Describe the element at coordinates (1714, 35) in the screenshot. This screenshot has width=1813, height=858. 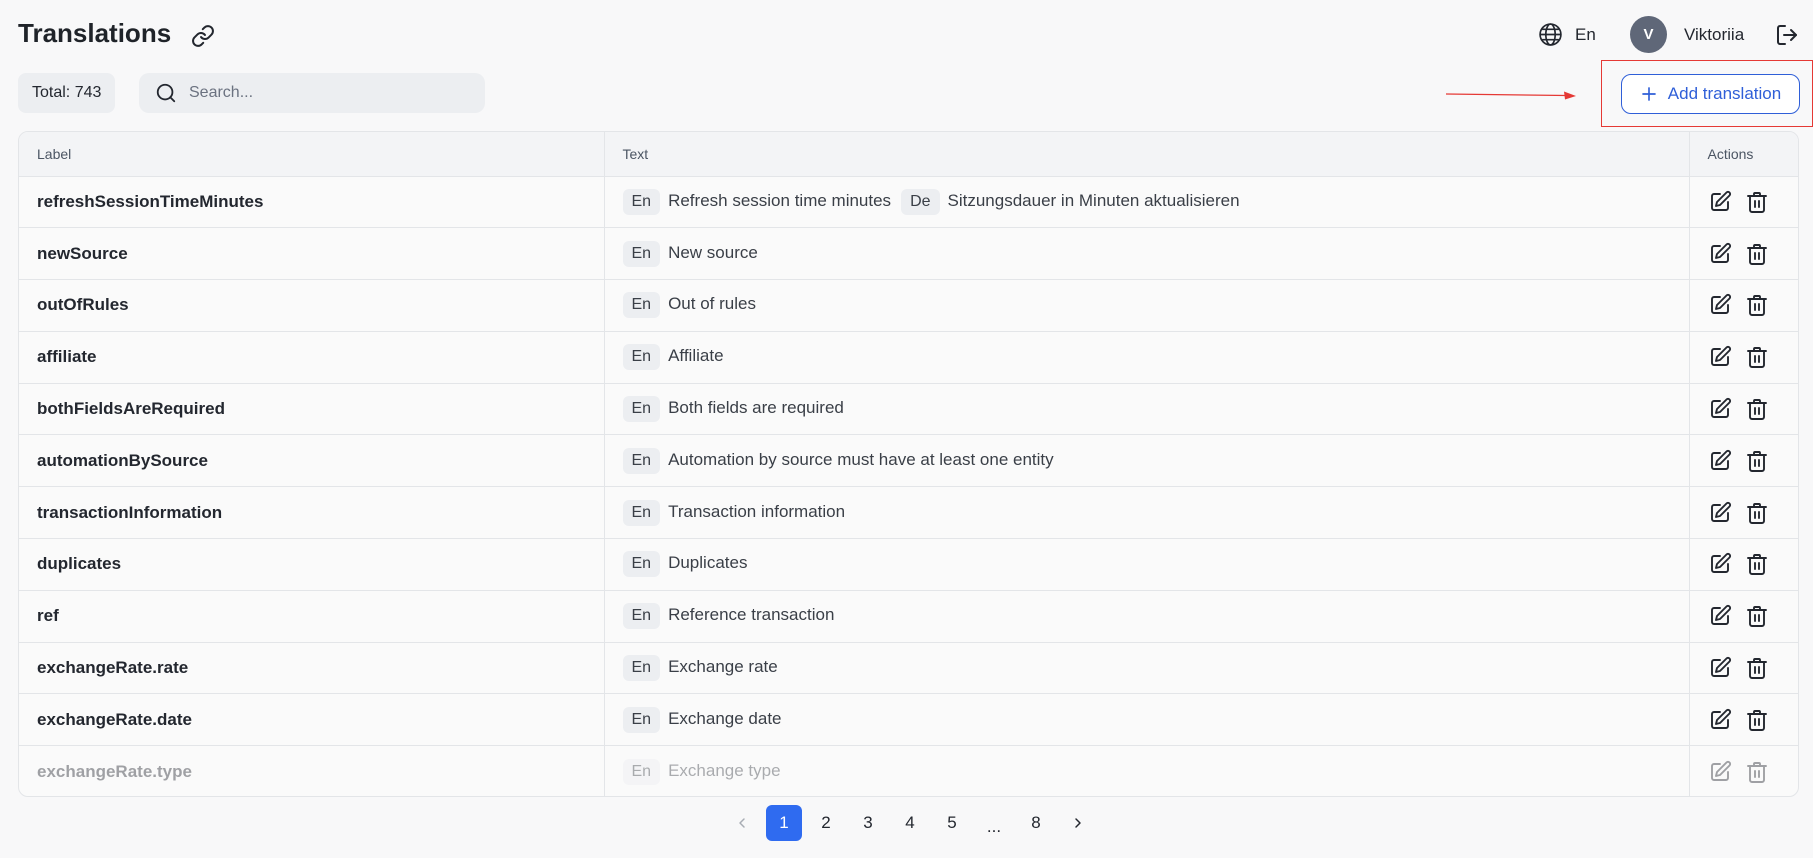
I see `user-name: Viktoriia` at that location.